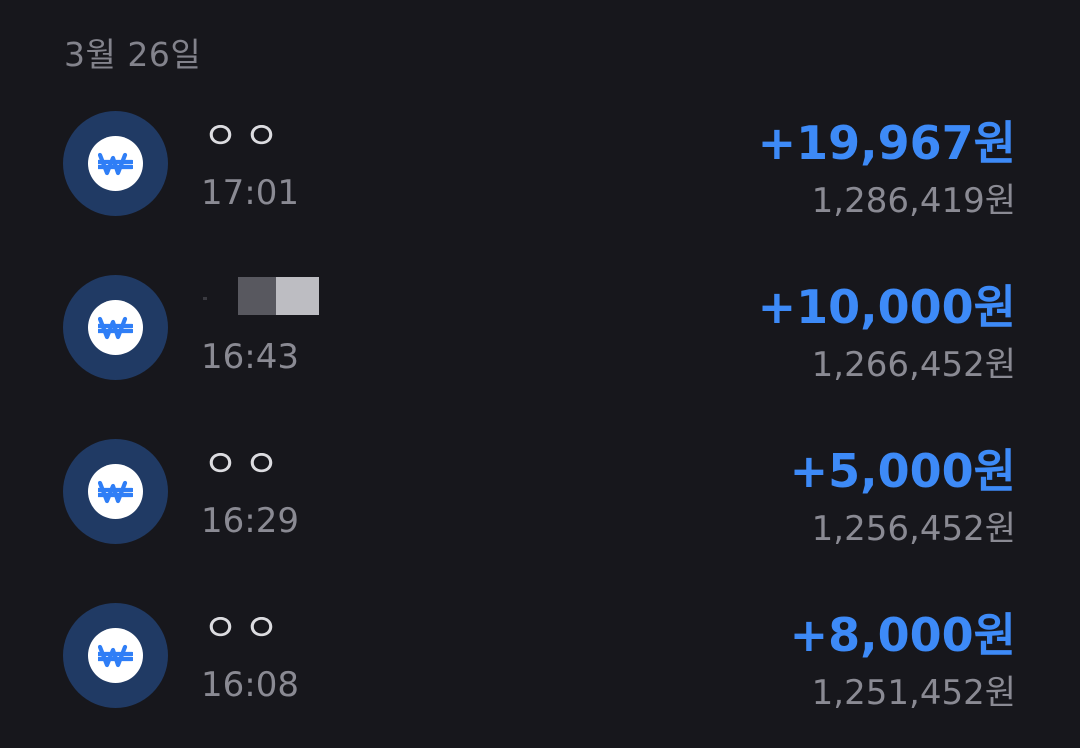  Describe the element at coordinates (250, 357) in the screenshot. I see `transaction-time: 16:43` at that location.